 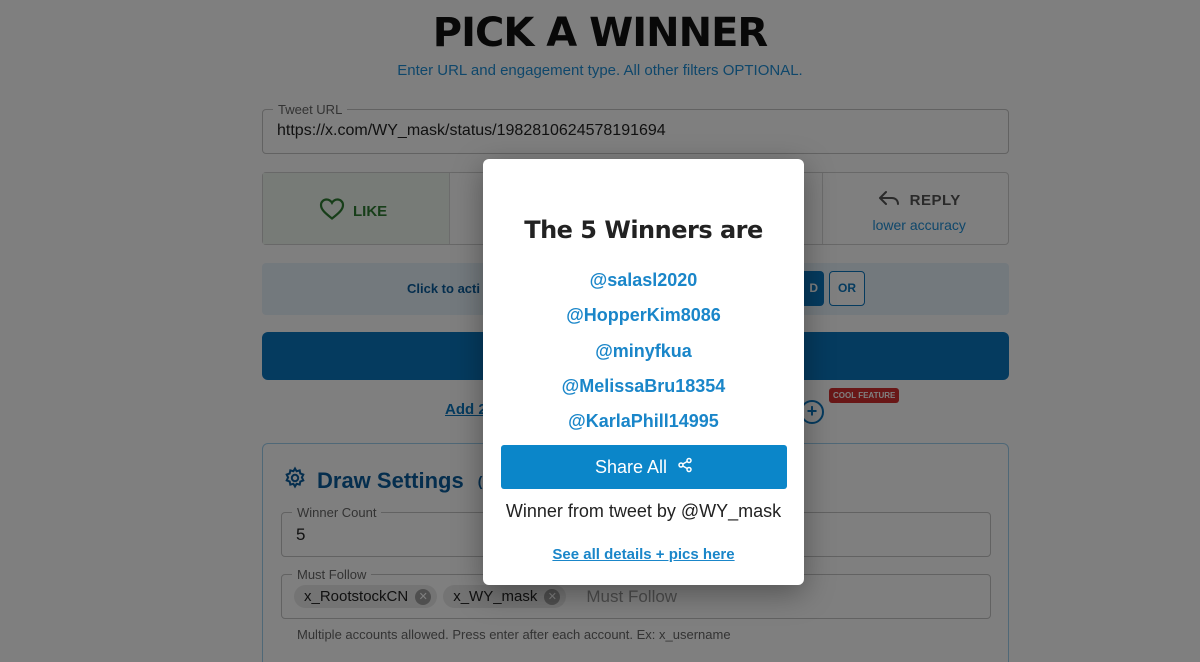 What do you see at coordinates (643, 315) in the screenshot?
I see `winner-handle: @HopperKim8086` at bounding box center [643, 315].